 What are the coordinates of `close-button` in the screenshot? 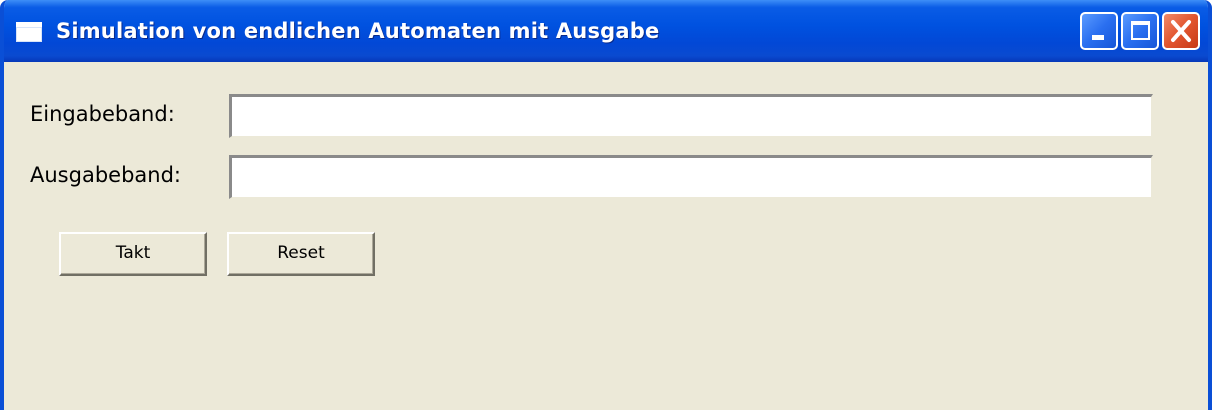 It's located at (1181, 31).